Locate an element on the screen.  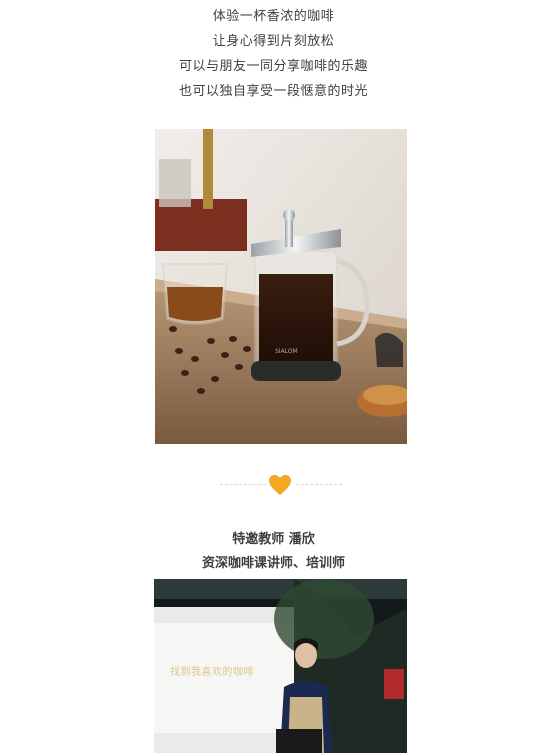
teacher-name: 特邀教师 潘欣 is located at coordinates (273, 539).